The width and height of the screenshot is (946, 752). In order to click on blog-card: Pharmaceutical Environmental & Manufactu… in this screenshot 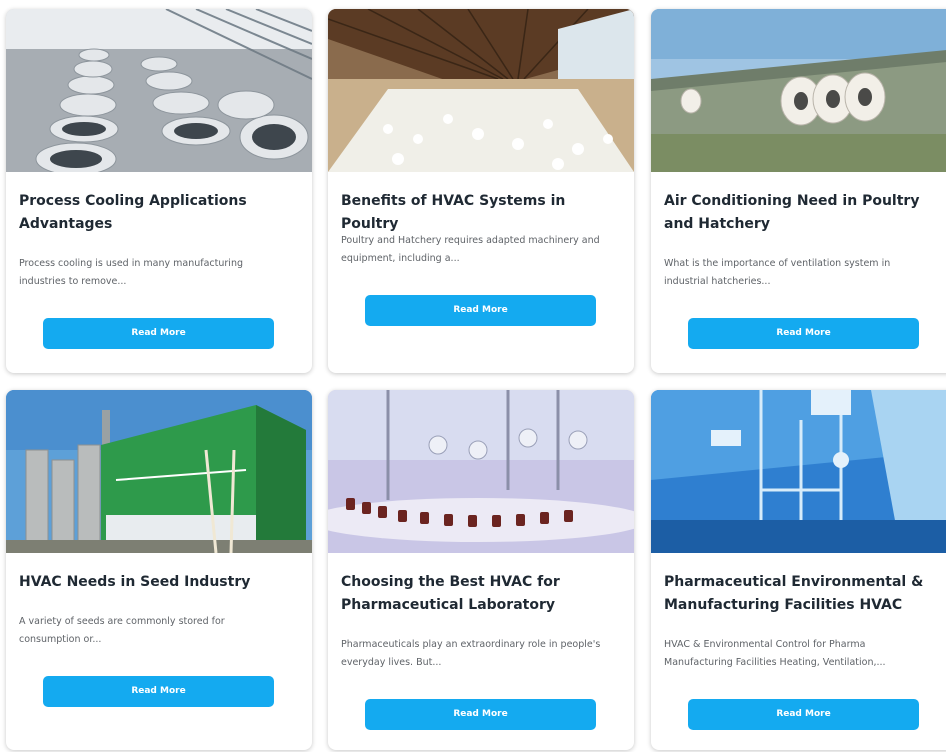, I will do `click(798, 570)`.